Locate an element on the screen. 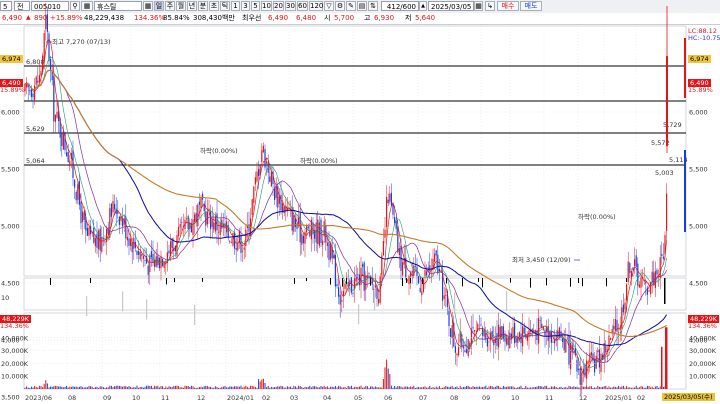 This screenshot has height=404, width=720. mid-axis-label: 10 is located at coordinates (5, 298).